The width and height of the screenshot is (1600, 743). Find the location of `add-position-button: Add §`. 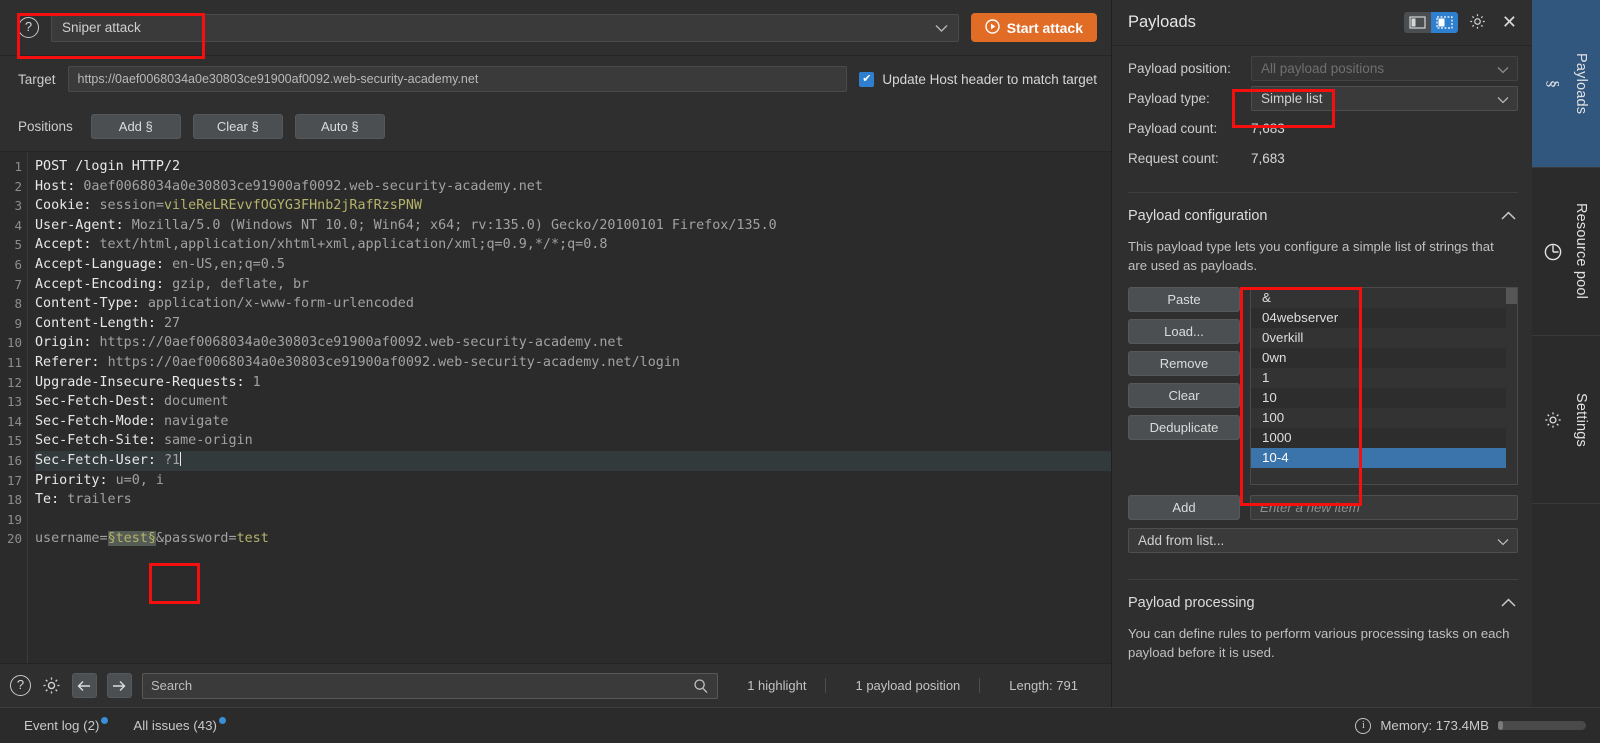

add-position-button: Add § is located at coordinates (135, 126).